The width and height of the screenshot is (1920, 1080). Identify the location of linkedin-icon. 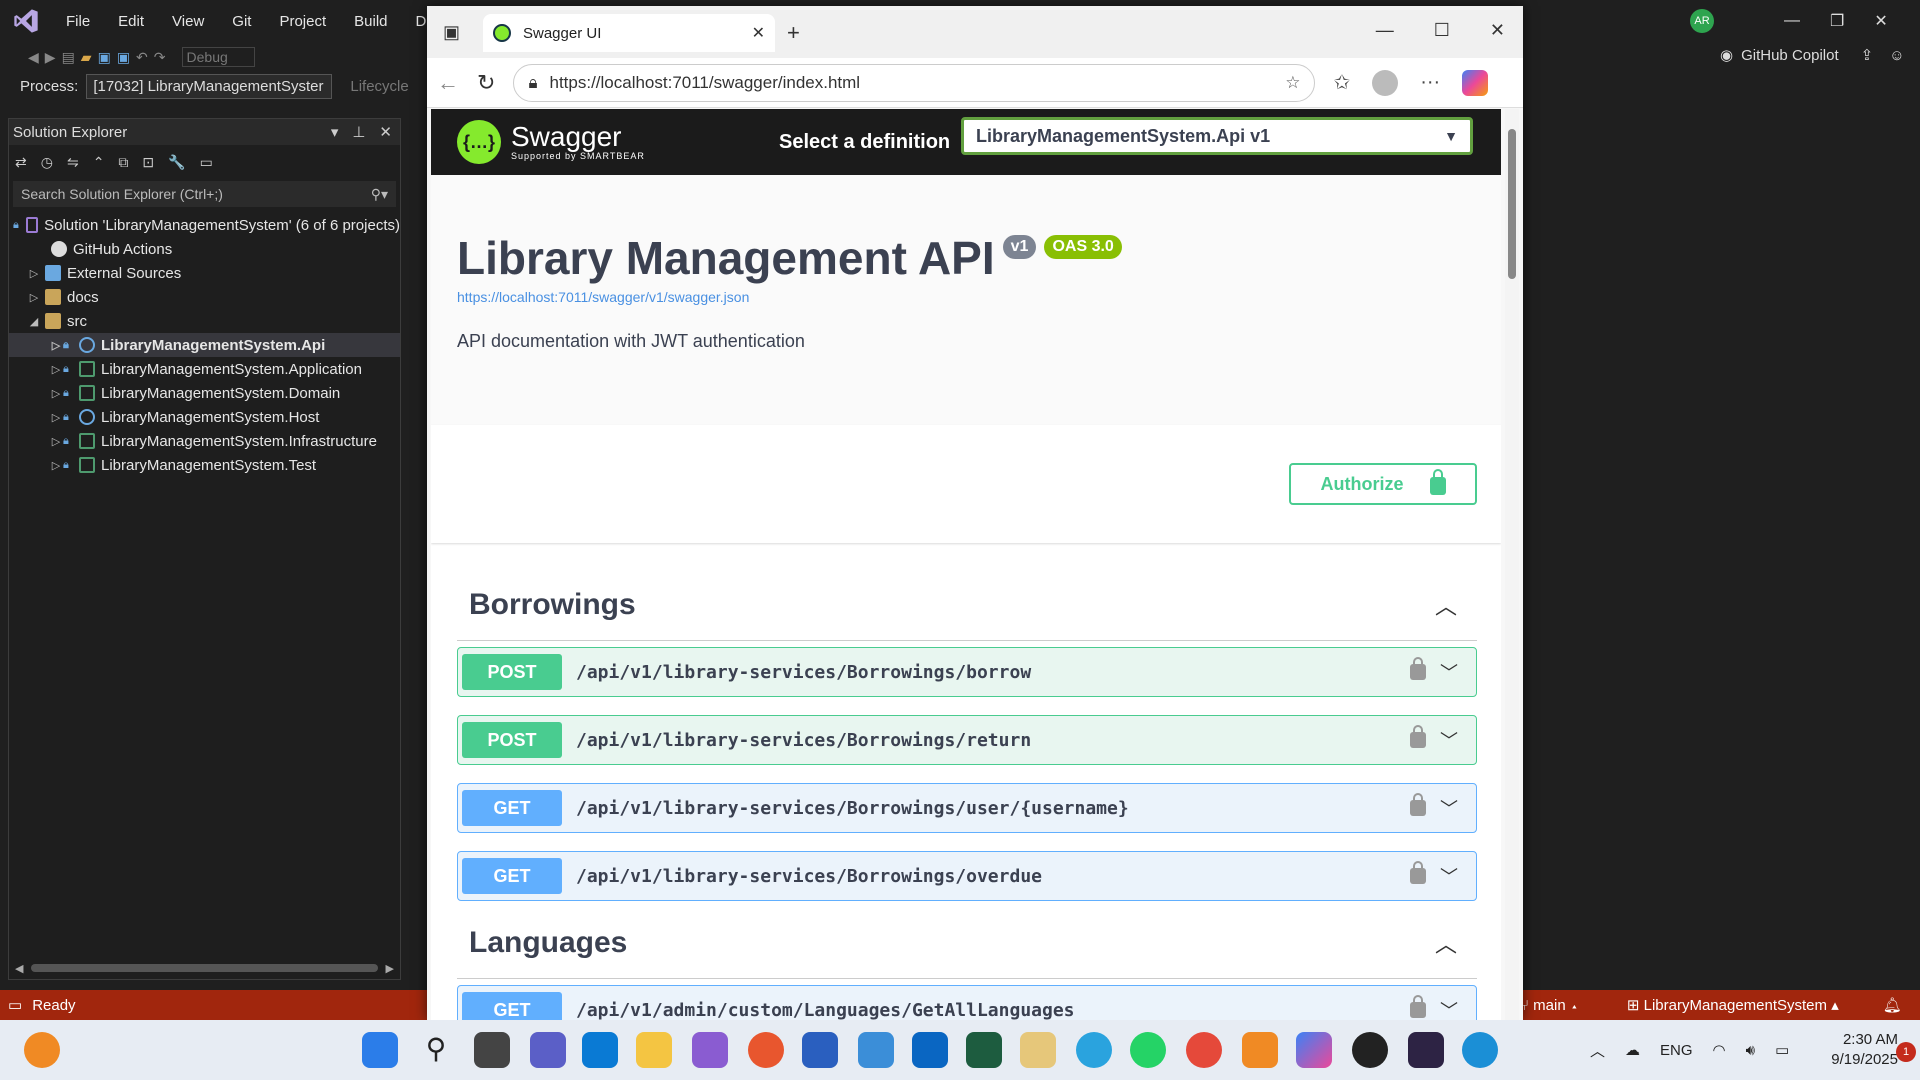
(930, 1050).